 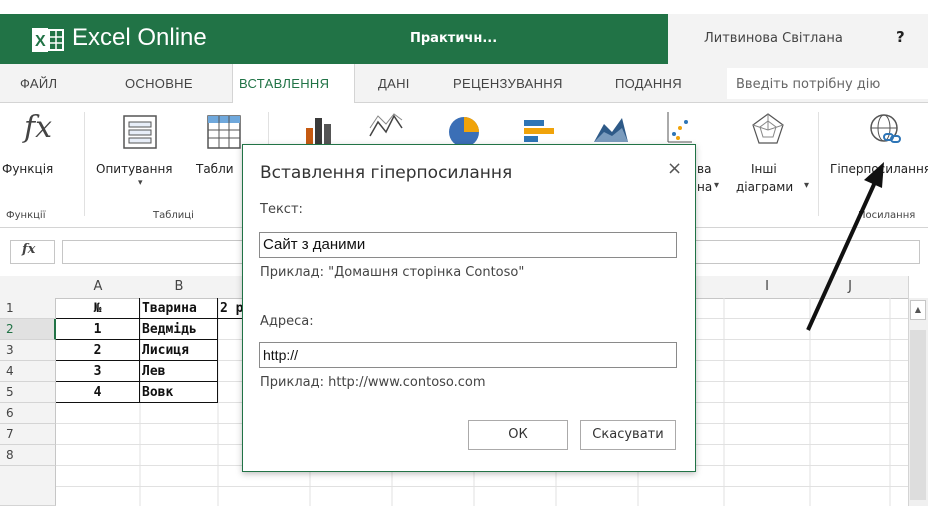 I want to click on annotation-arrow-icon, so click(x=845, y=246).